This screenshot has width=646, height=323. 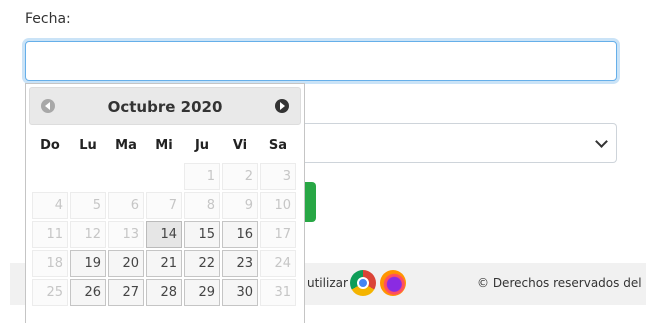 What do you see at coordinates (202, 145) in the screenshot?
I see `weekday-header: Ju` at bounding box center [202, 145].